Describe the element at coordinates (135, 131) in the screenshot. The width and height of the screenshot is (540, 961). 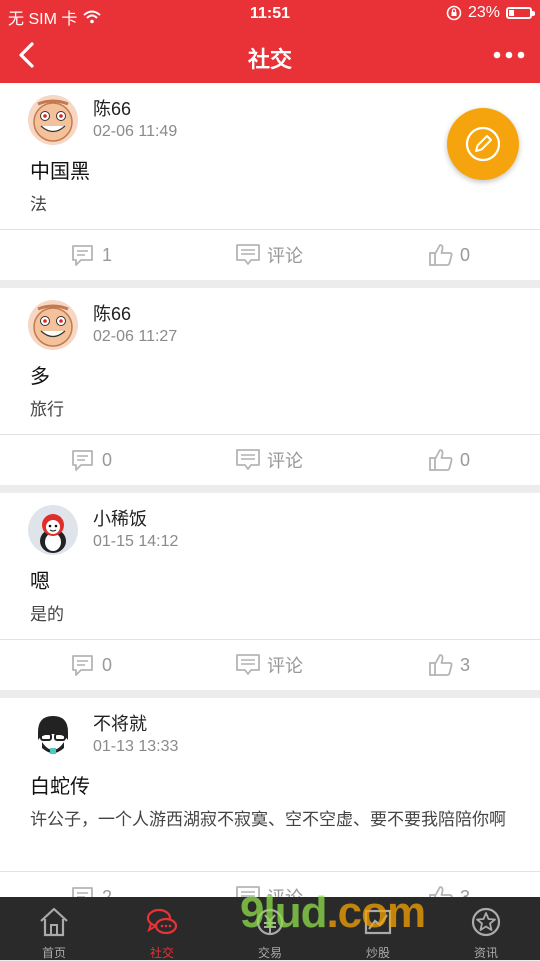
I see `post-time: 02-06 11:49` at that location.